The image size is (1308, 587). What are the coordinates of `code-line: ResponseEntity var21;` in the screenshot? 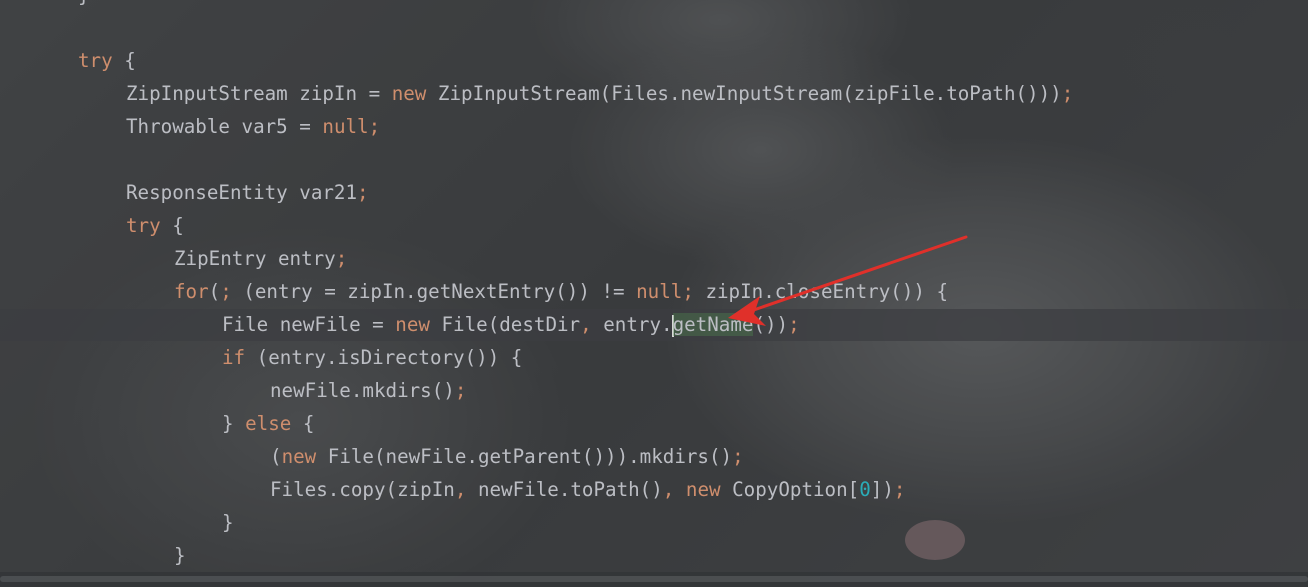 It's located at (247, 192).